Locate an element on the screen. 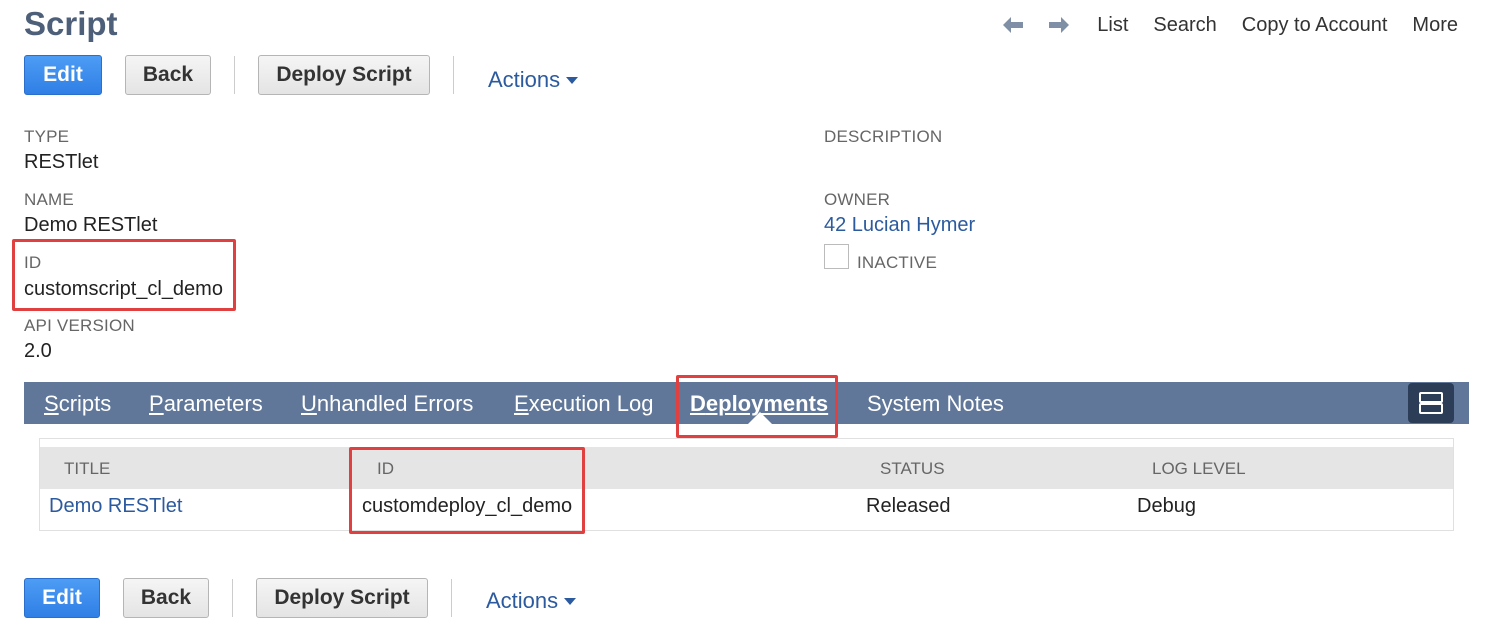  name-value: Demo RESTlet is located at coordinates (91, 225).